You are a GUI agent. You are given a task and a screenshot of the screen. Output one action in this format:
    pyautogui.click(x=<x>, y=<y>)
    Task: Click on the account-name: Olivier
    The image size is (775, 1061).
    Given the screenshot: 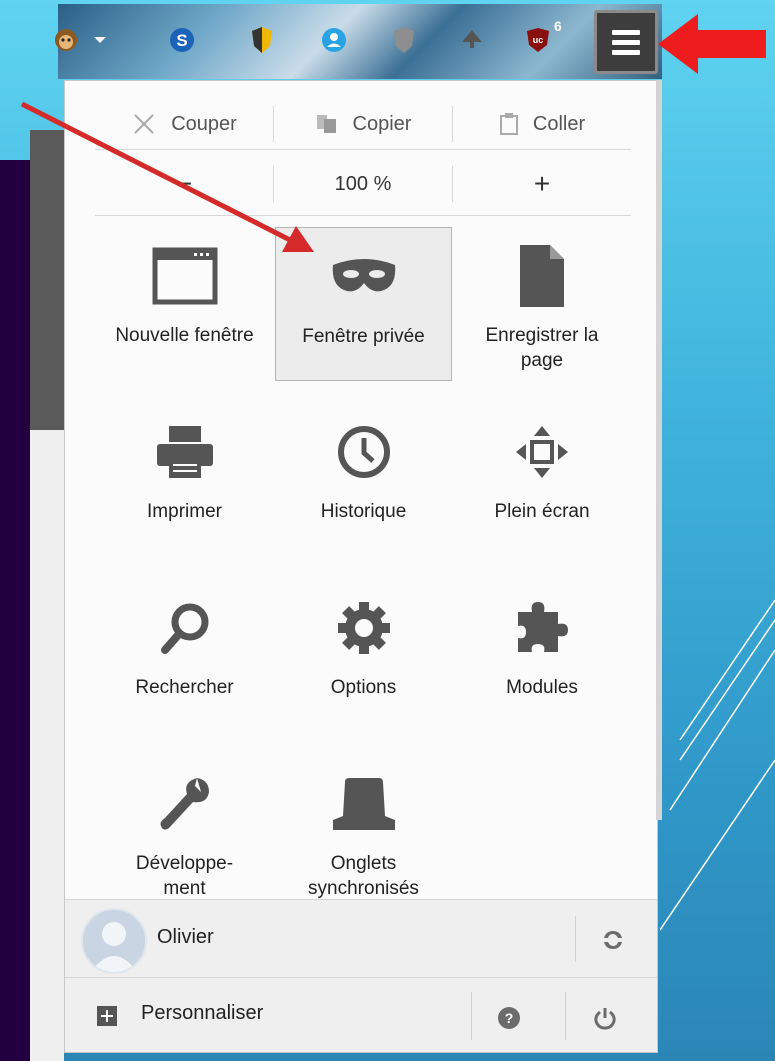 What is the action you would take?
    pyautogui.click(x=185, y=937)
    